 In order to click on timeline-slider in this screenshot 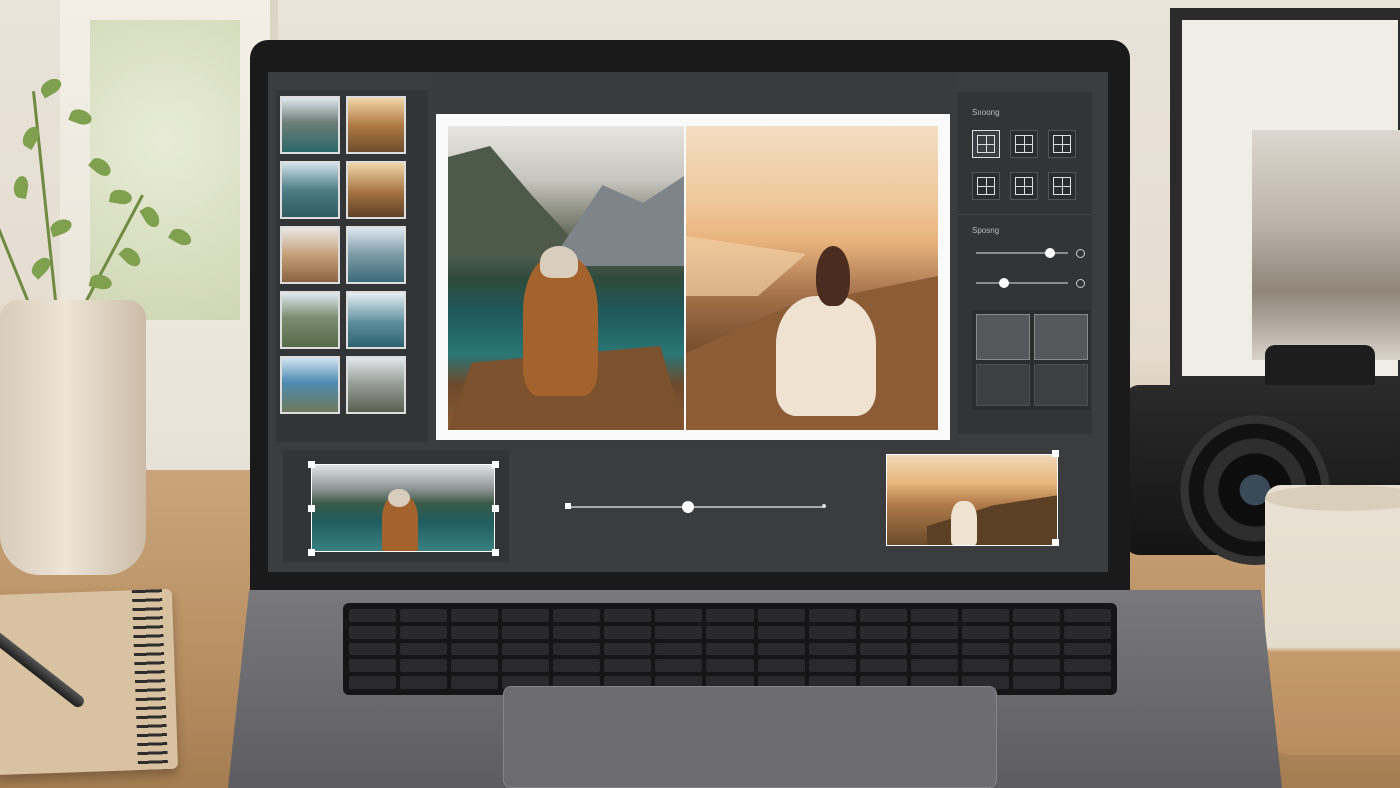, I will do `click(695, 507)`.